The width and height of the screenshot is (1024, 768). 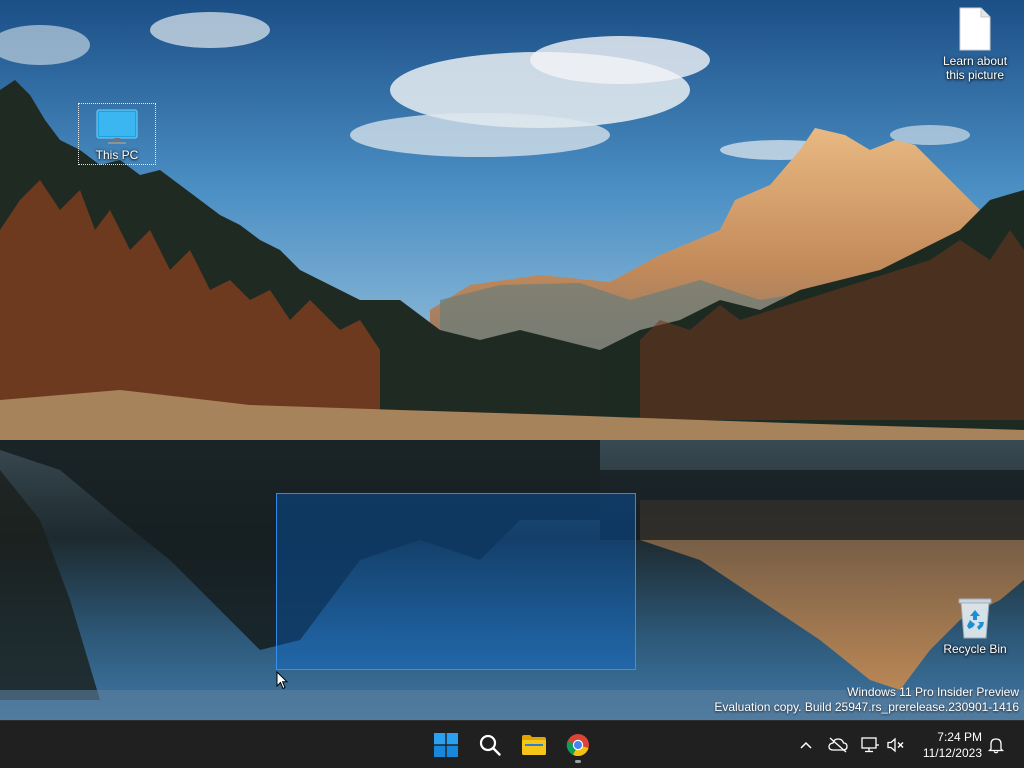 I want to click on volume-tray-button, so click(x=896, y=745).